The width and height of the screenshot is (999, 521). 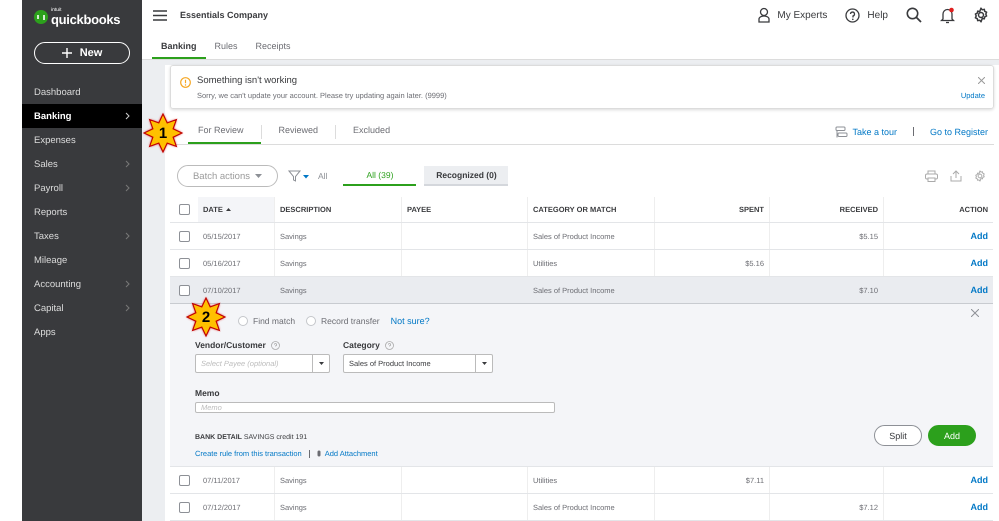 I want to click on company-name: Essentials Company, so click(x=224, y=15).